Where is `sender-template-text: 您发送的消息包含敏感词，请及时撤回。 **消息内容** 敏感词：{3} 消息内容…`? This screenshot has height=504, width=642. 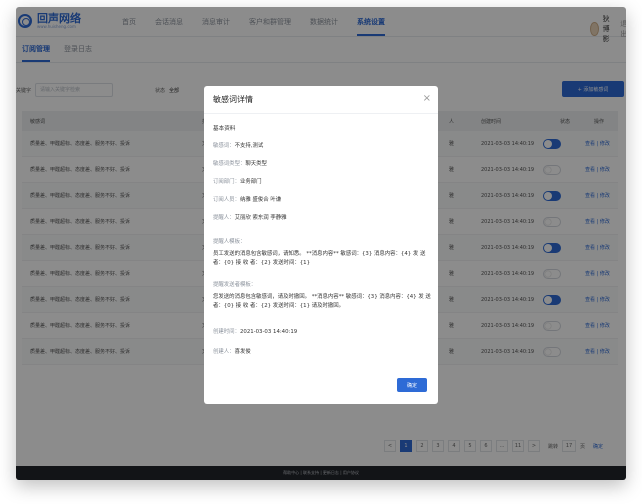
sender-template-text: 您发送的消息包含敏感词，请及时撤回。 **消息内容** 敏感词：{3} 消息内容… is located at coordinates (322, 301).